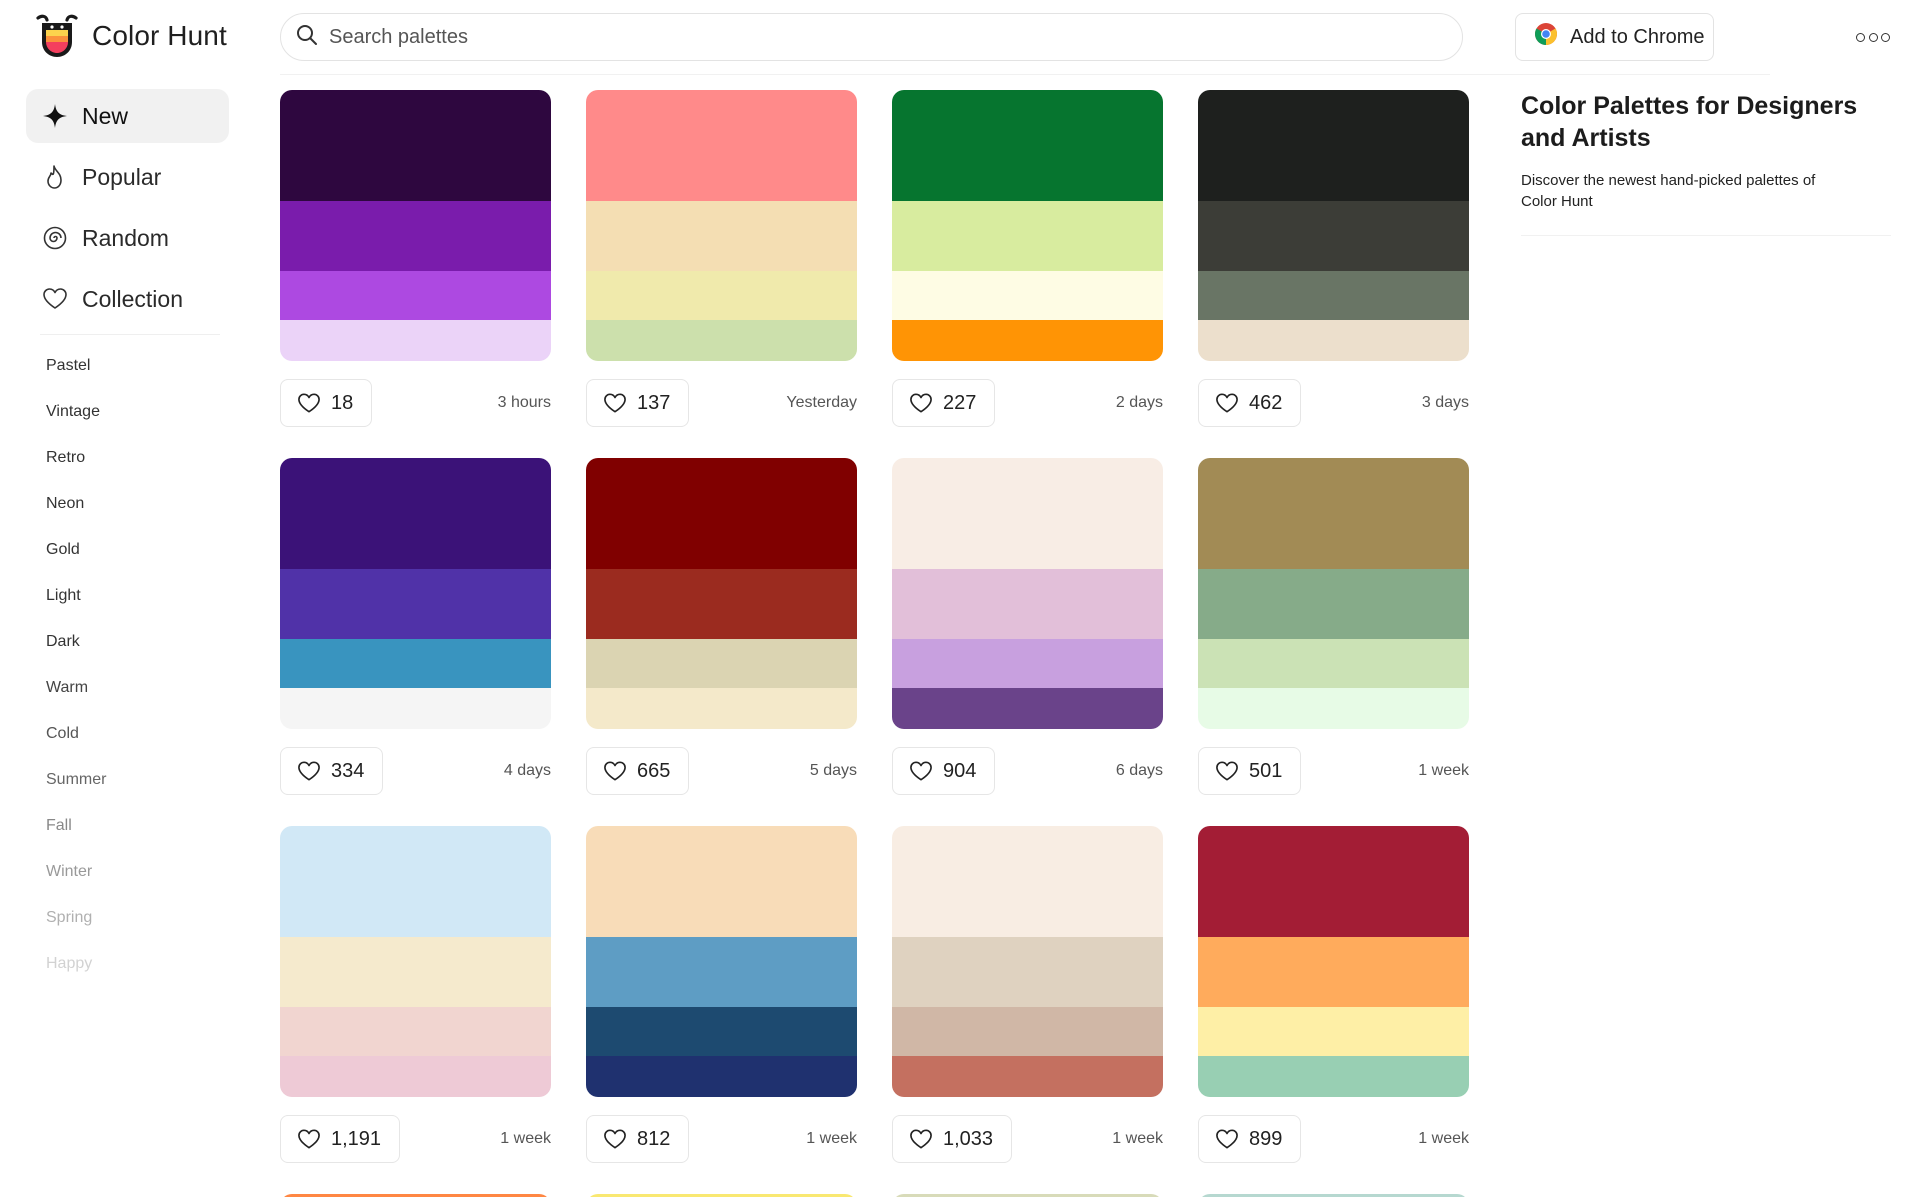 The width and height of the screenshot is (1920, 1197). What do you see at coordinates (127, 116) in the screenshot?
I see `nav-item-new: New` at bounding box center [127, 116].